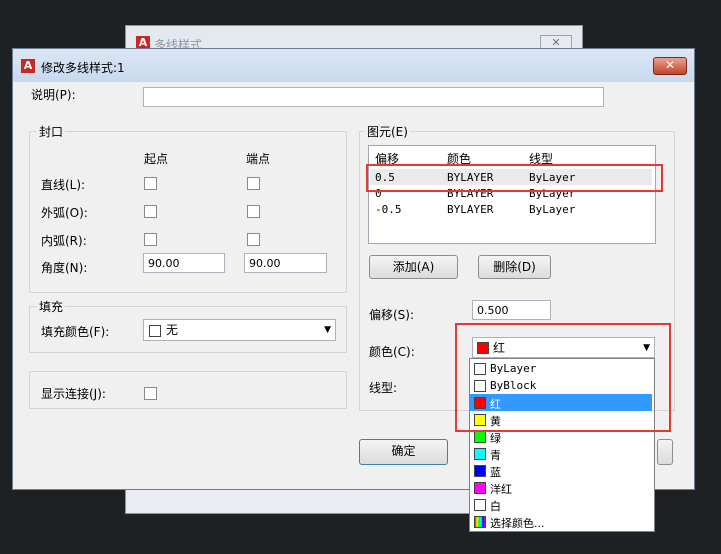 This screenshot has height=554, width=721. What do you see at coordinates (383, 388) in the screenshot?
I see `linetype-label: 线型:` at bounding box center [383, 388].